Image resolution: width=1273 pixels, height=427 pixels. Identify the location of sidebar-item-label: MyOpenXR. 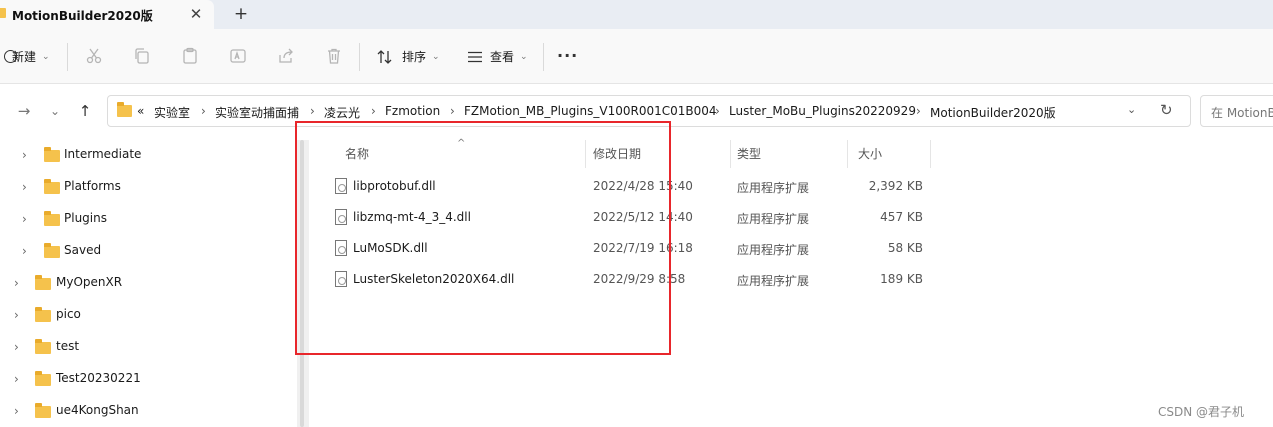
(89, 282).